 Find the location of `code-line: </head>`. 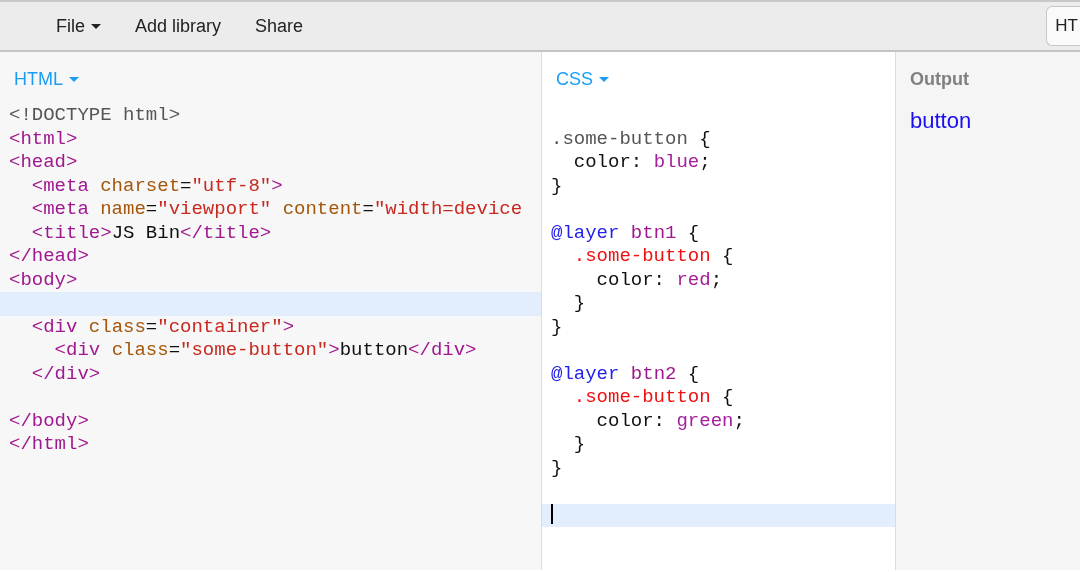

code-line: </head> is located at coordinates (49, 257).